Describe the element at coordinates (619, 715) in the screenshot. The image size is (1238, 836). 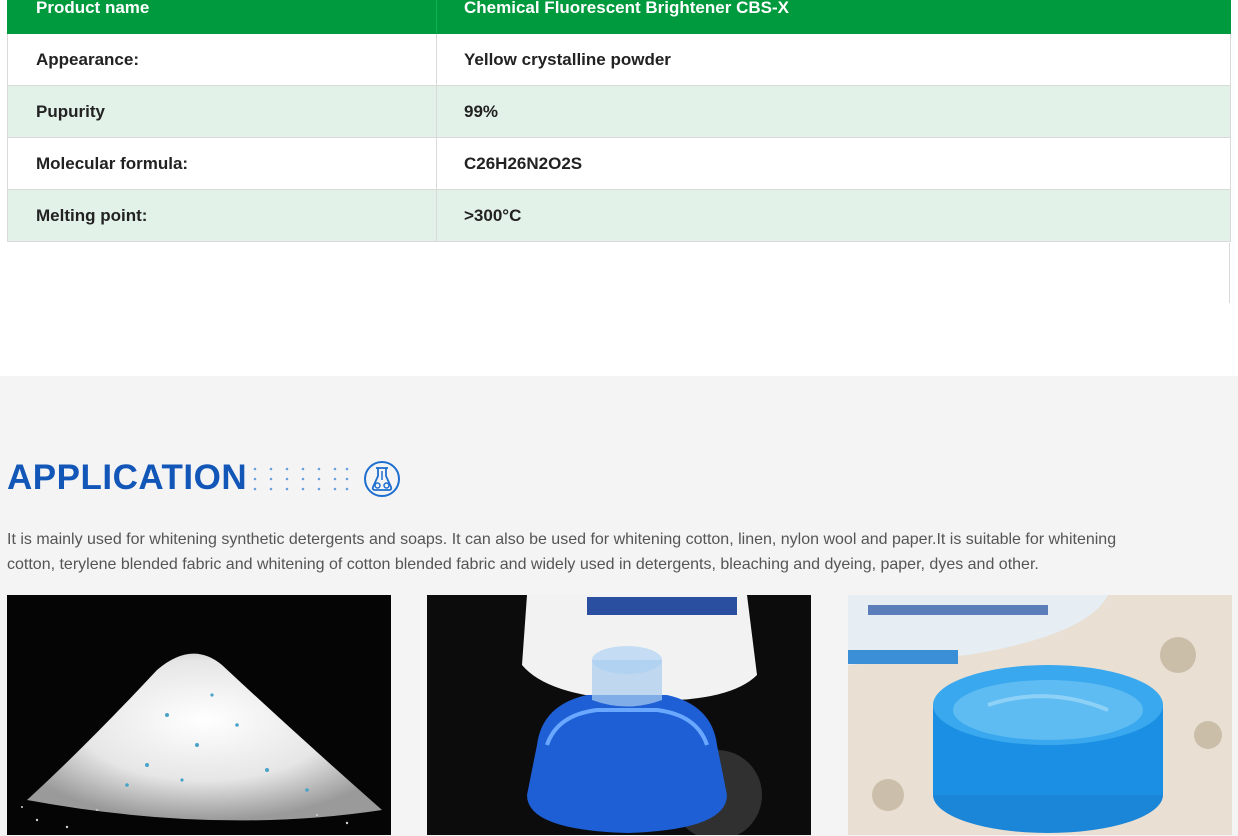
I see `blue-bottle-cap-image` at that location.